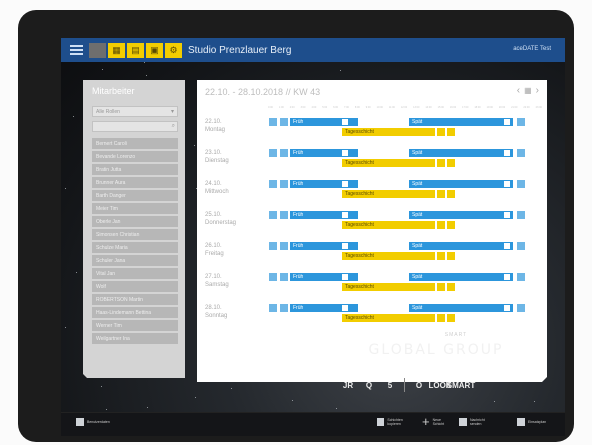  Describe the element at coordinates (93, 422) in the screenshot. I see `user-data-button: Benutzerdaten` at that location.